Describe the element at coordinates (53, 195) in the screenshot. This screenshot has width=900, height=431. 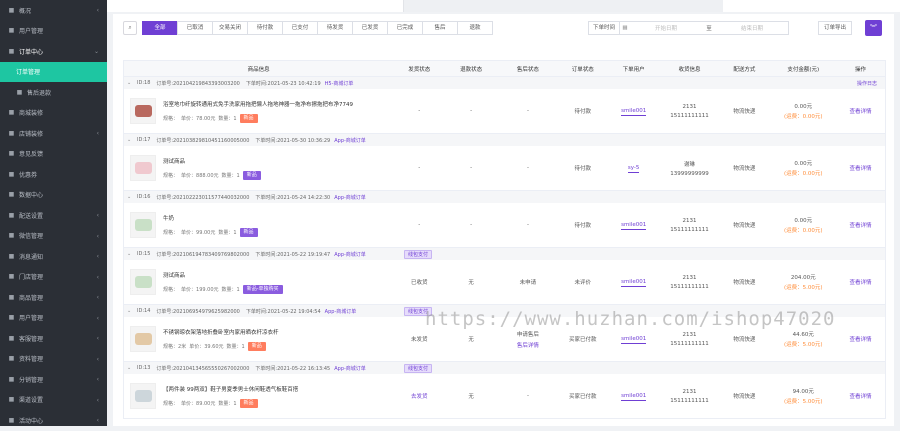
I see `sidebar-item: ■ 数据中心` at that location.